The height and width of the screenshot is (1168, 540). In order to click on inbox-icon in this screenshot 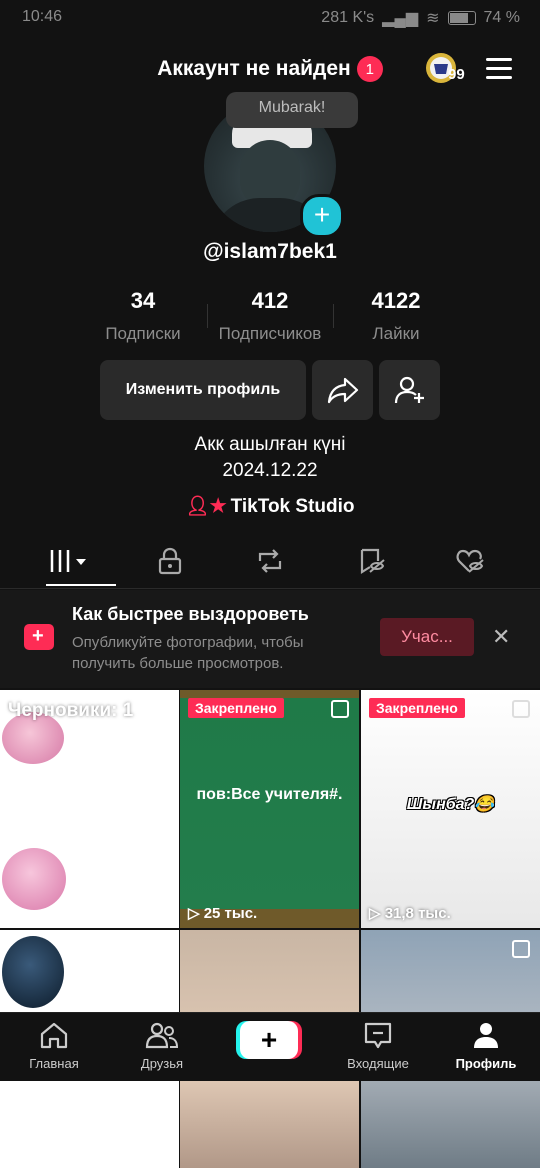, I will do `click(378, 1035)`.